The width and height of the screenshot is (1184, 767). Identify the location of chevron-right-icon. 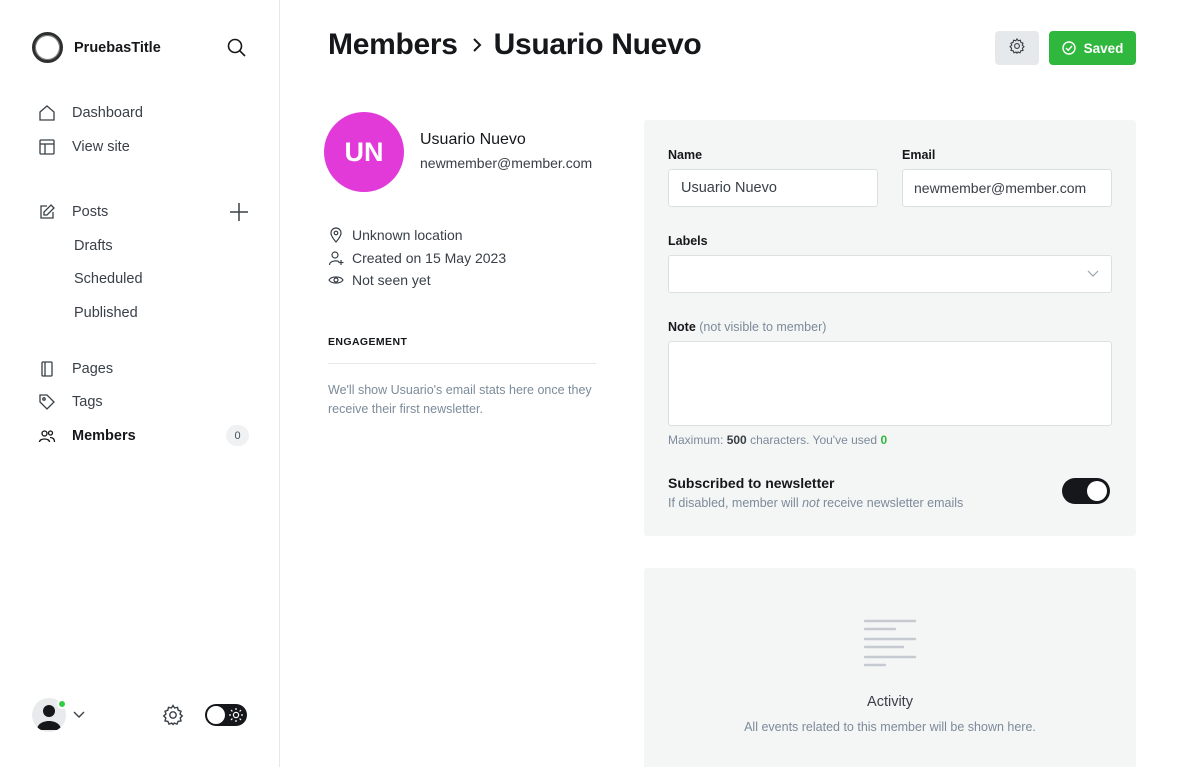
(477, 45).